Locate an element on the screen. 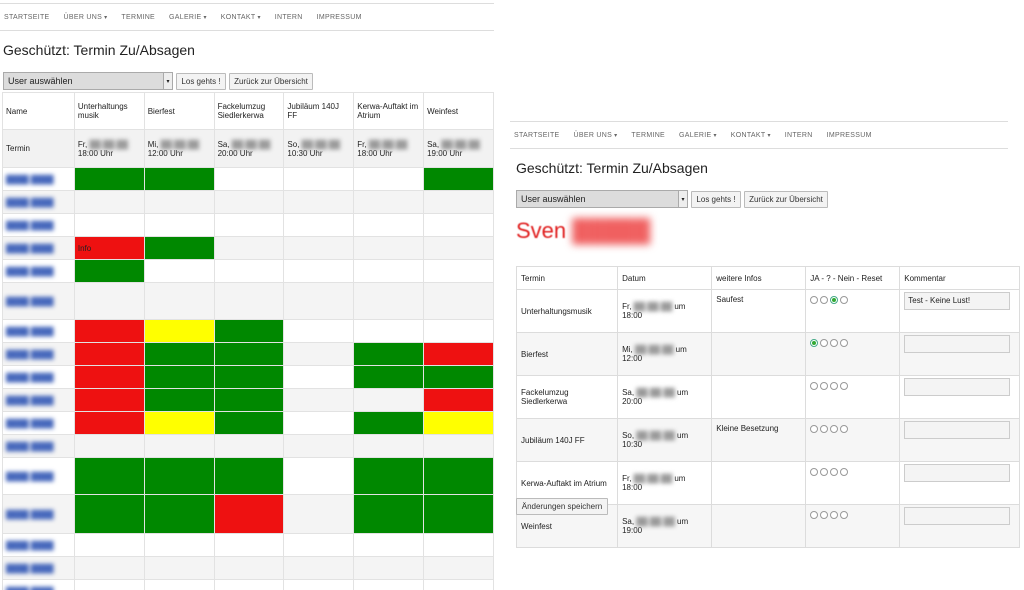 This screenshot has height=590, width=1024. nav-item-label: IMPRESSUM is located at coordinates (339, 17).